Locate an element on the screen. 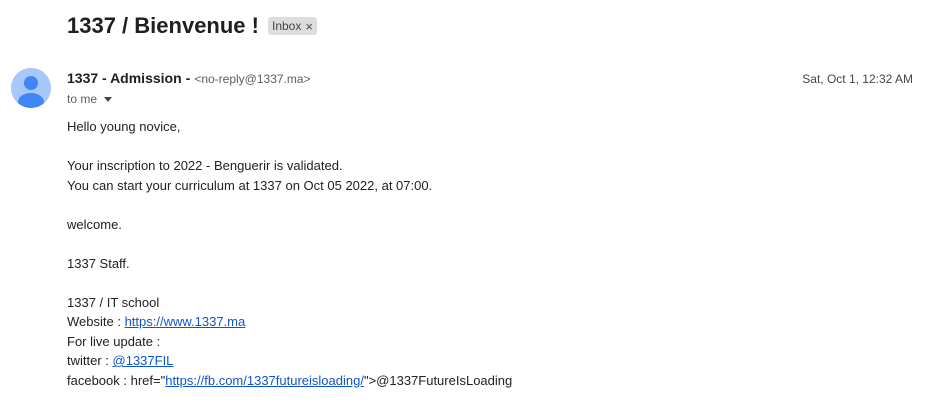  body-twitter-line: twitter : @1337FIL is located at coordinates (487, 361).